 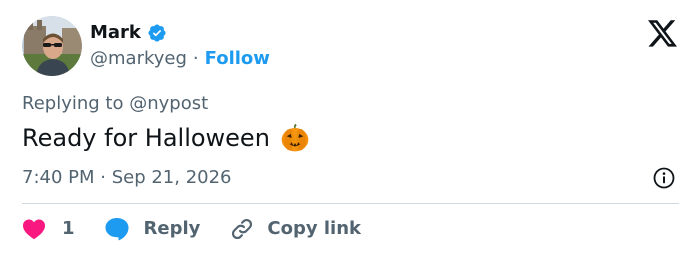 What do you see at coordinates (146, 138) in the screenshot?
I see `tweet-body: Ready for Halloween` at bounding box center [146, 138].